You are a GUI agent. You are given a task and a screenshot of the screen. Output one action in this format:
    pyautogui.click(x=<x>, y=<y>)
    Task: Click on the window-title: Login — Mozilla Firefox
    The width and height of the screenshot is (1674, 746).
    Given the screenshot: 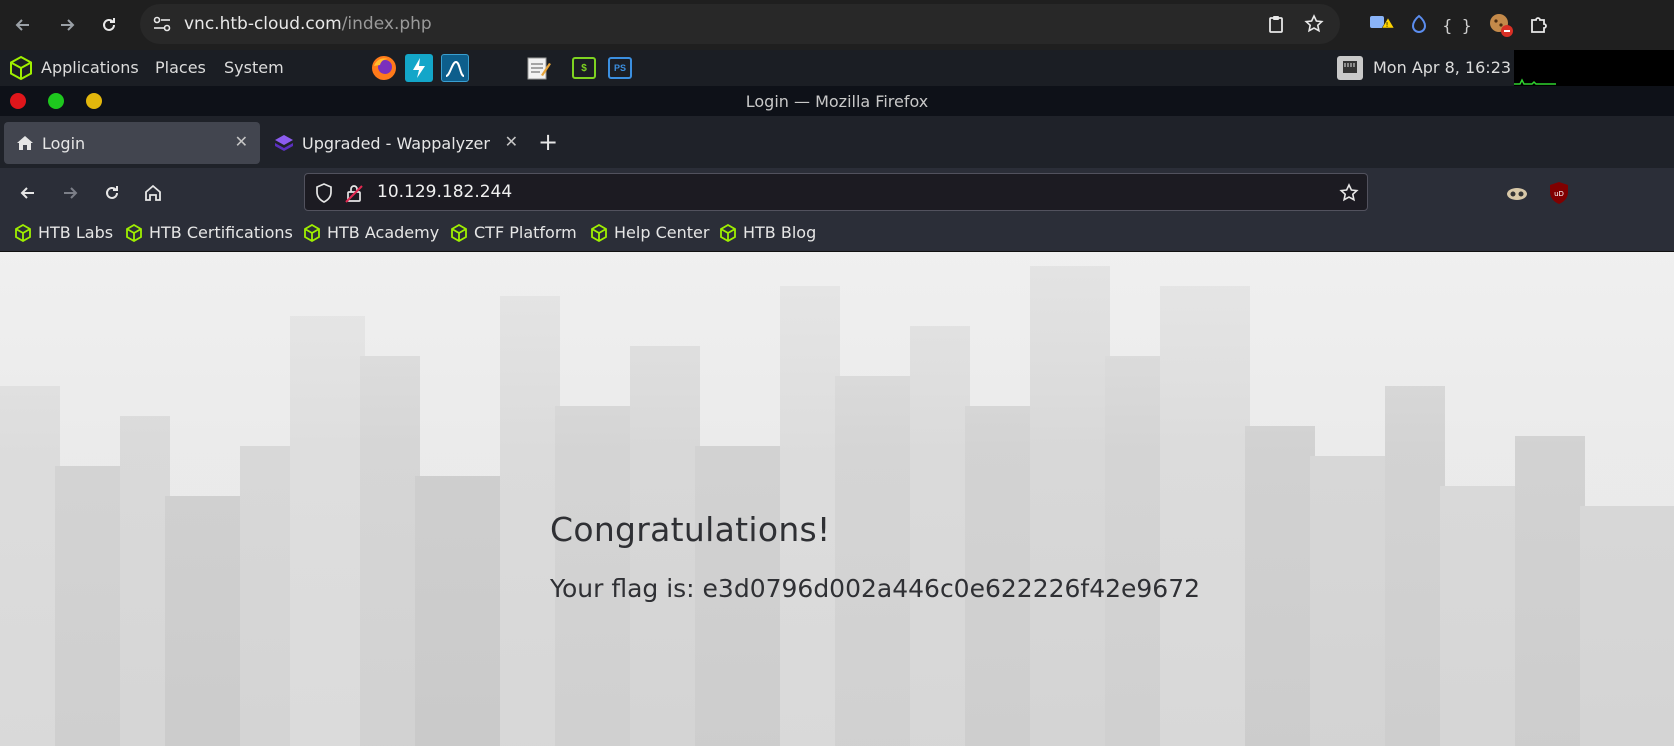 What is the action you would take?
    pyautogui.click(x=837, y=101)
    